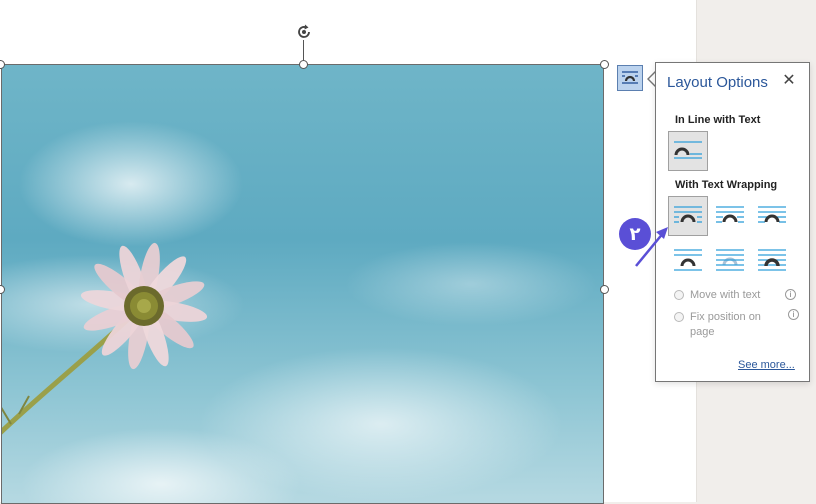 The width and height of the screenshot is (816, 504). I want to click on wrapping-section-label: With Text Wrapping, so click(726, 185).